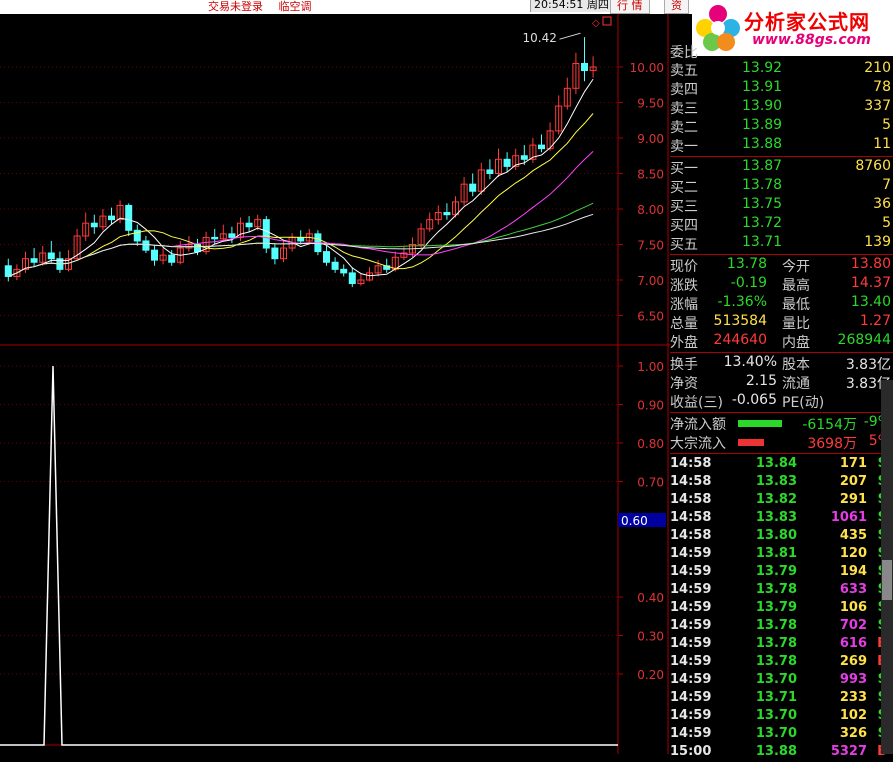 Image resolution: width=893 pixels, height=762 pixels. What do you see at coordinates (877, 68) in the screenshot?
I see `ask-volume: 210` at bounding box center [877, 68].